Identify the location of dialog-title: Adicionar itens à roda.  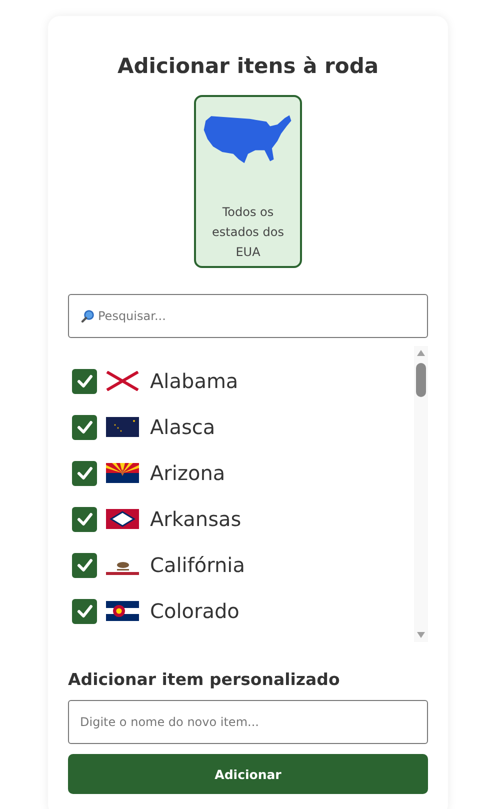
(248, 66).